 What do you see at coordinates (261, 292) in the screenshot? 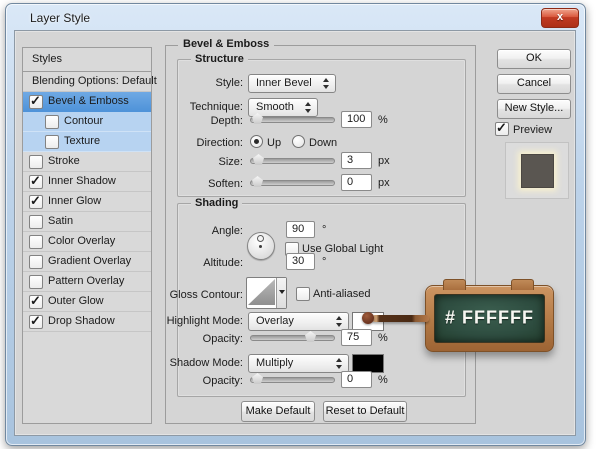
I see `contour-thumbnail-icon` at bounding box center [261, 292].